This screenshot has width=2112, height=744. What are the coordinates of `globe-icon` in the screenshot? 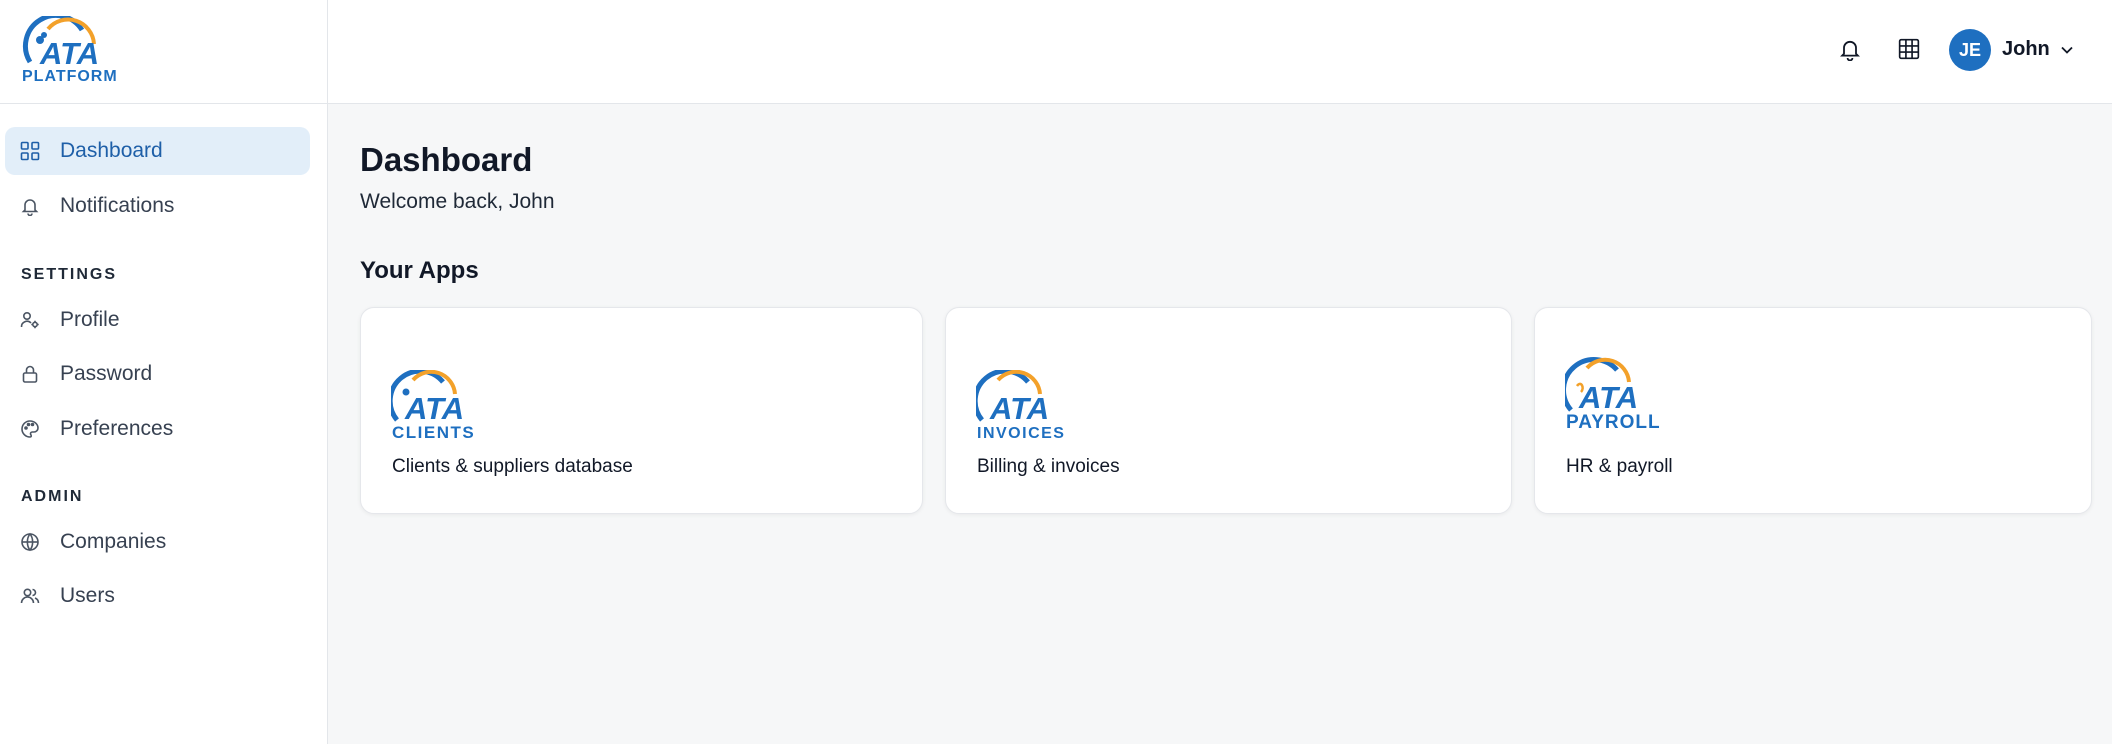 It's located at (30, 542).